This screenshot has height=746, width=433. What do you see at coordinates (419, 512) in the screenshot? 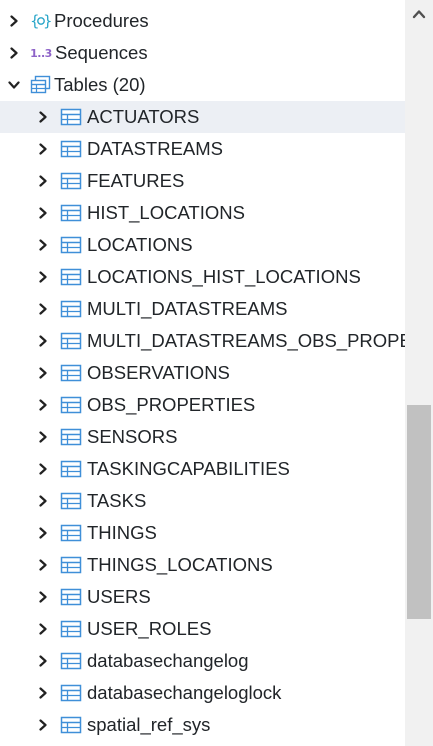
I see `scrollbar-thumb` at bounding box center [419, 512].